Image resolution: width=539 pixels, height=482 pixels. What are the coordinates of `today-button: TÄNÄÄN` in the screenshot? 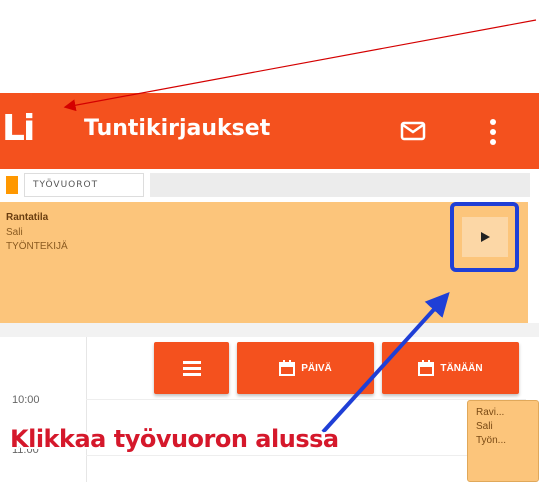 It's located at (450, 368).